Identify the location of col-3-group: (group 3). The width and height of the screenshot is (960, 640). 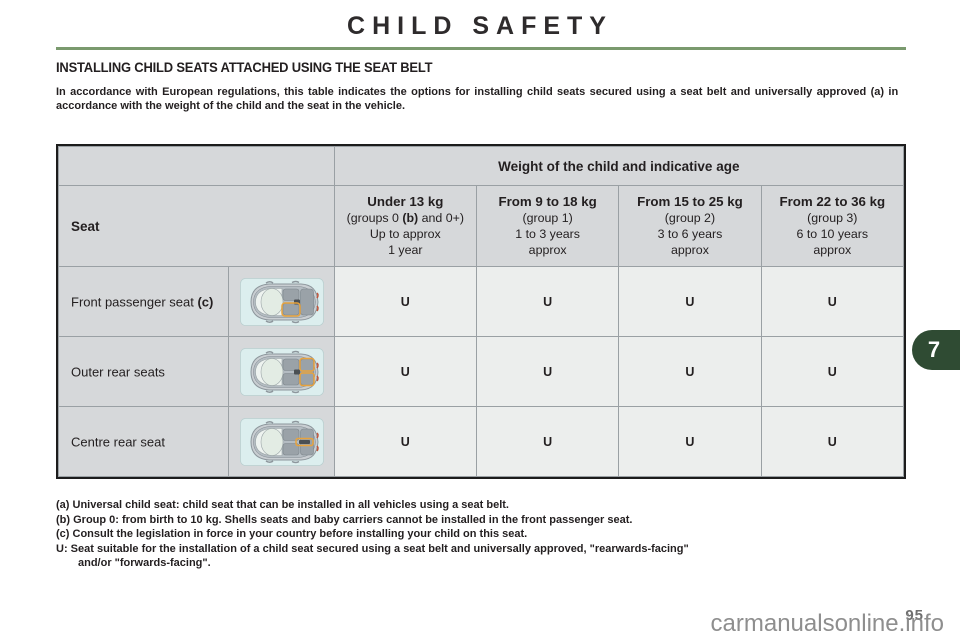
(832, 218).